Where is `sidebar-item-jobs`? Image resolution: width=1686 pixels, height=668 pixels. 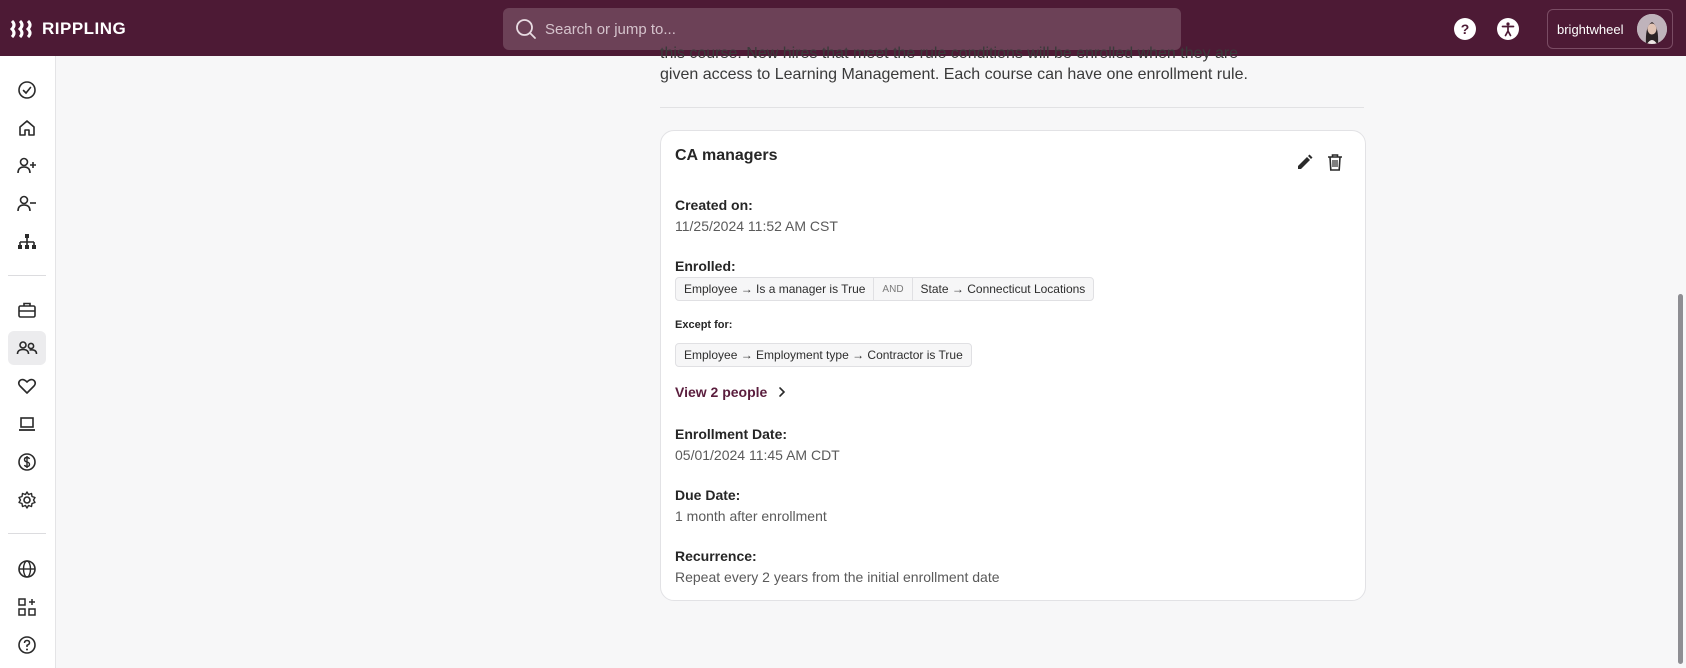 sidebar-item-jobs is located at coordinates (27, 310).